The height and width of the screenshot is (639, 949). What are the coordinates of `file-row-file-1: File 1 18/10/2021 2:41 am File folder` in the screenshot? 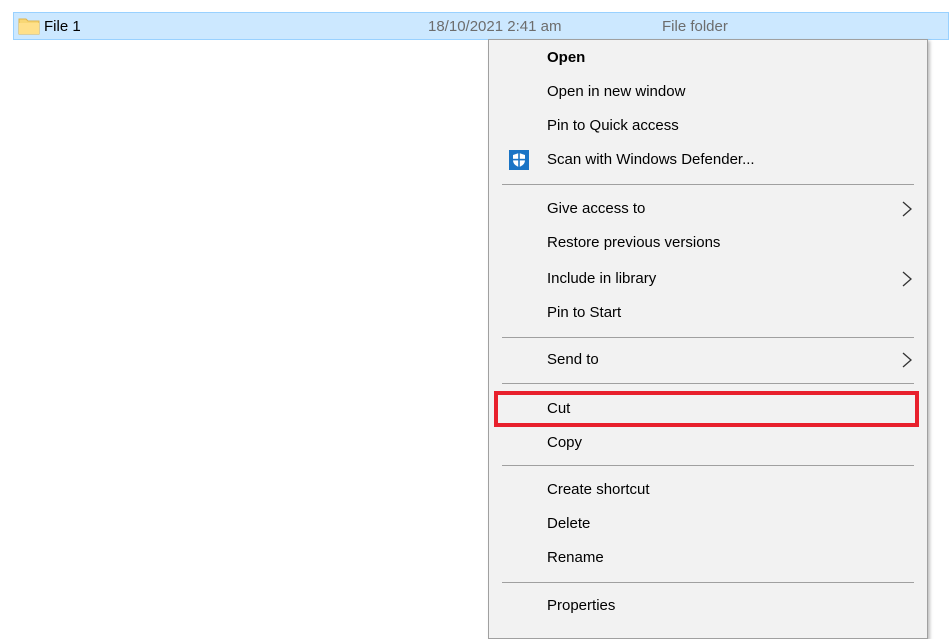 It's located at (481, 26).